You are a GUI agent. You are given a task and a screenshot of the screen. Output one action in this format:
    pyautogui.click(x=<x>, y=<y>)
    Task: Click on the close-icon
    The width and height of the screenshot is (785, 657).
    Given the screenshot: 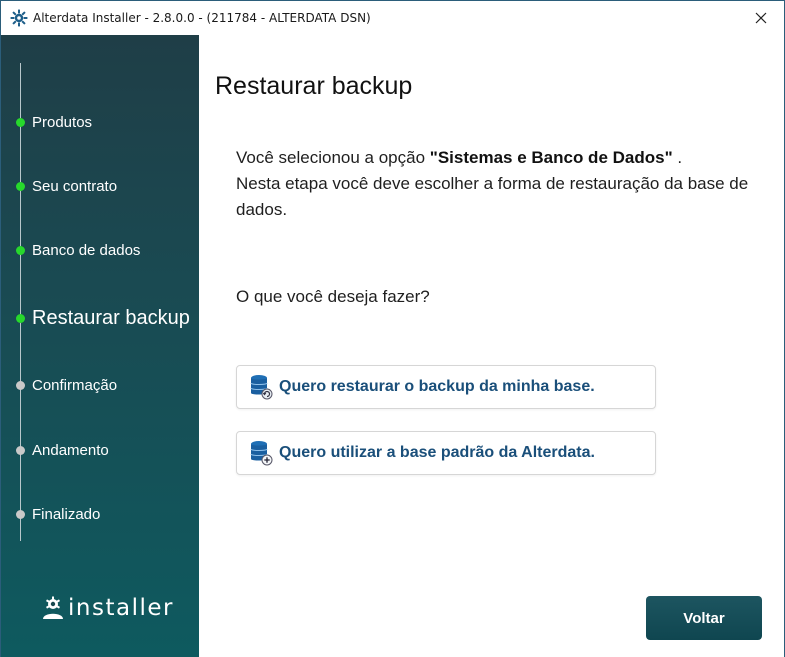 What is the action you would take?
    pyautogui.click(x=761, y=18)
    